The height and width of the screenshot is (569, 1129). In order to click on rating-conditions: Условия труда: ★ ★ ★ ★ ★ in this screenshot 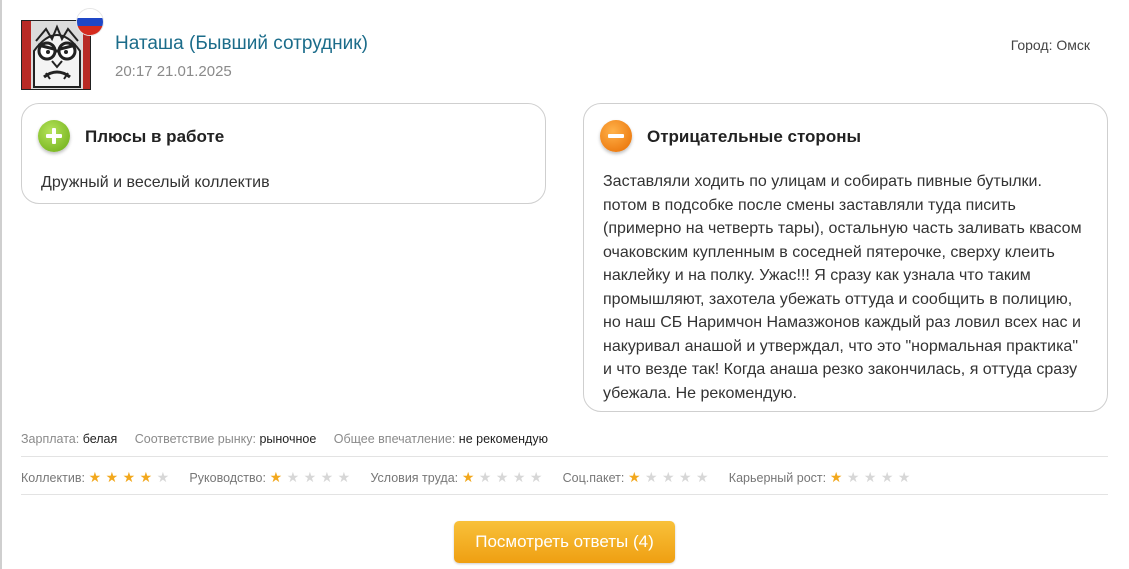, I will do `click(456, 477)`.